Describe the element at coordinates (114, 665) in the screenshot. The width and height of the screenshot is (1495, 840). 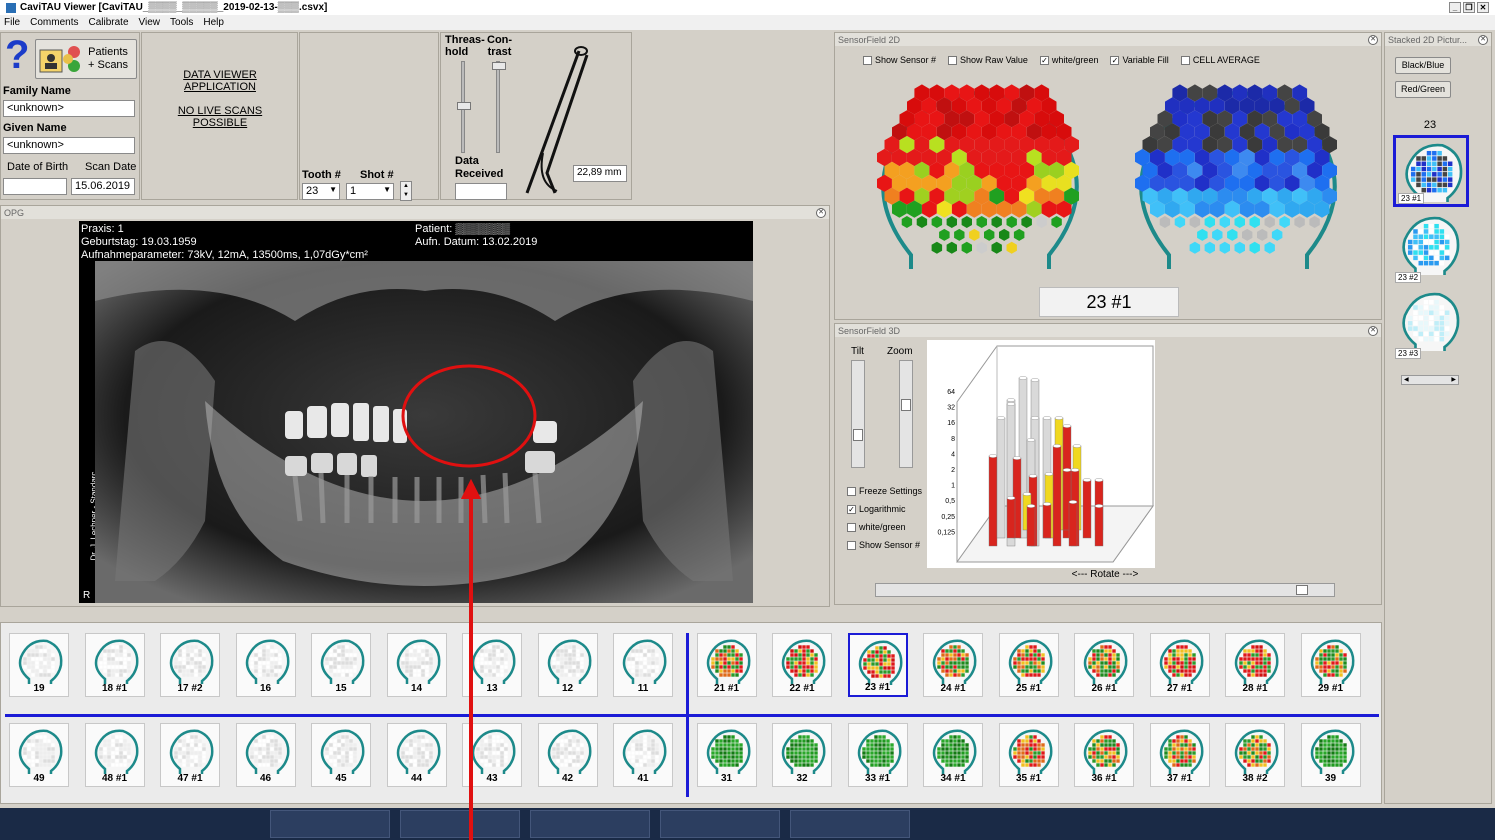
I see `upper-tooth-thumbnail: 18 #1` at that location.